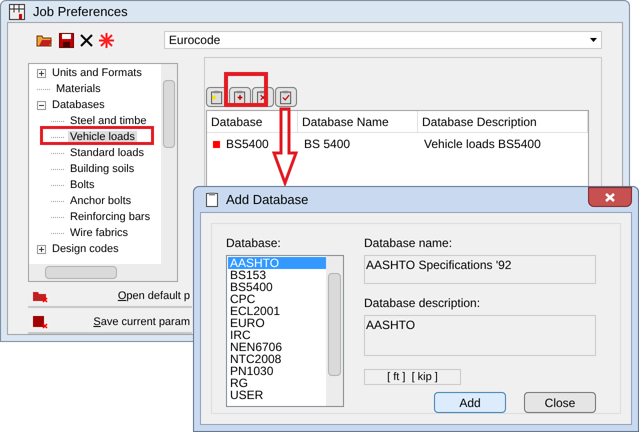  Describe the element at coordinates (80, 11) in the screenshot. I see `window-title: Job Preferences` at that location.